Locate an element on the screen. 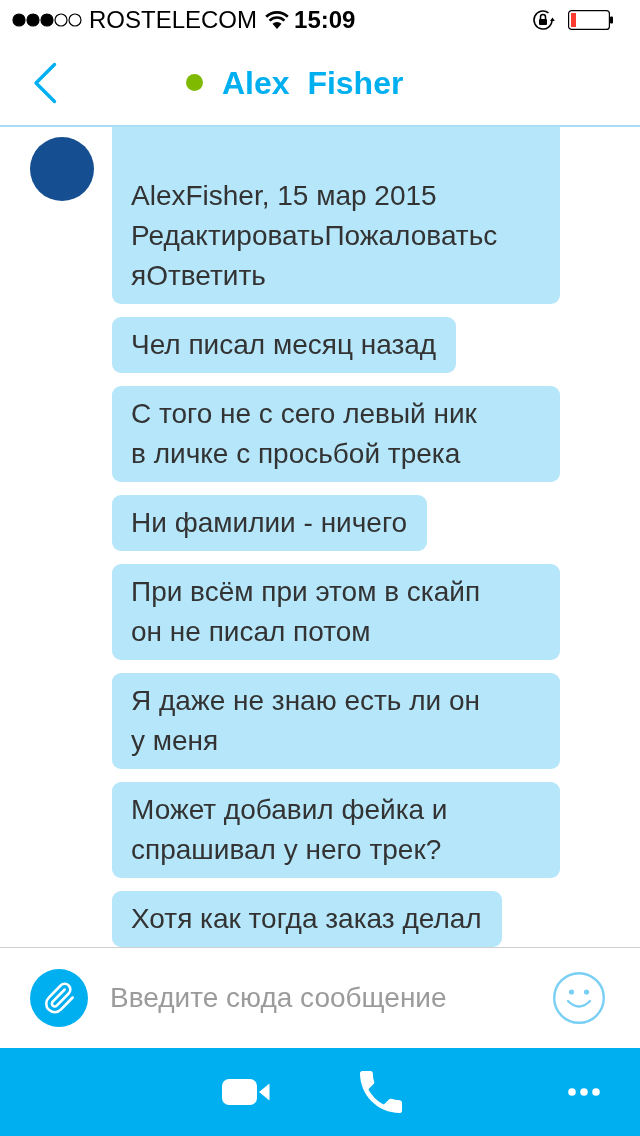 This screenshot has height=1136, width=640. message-text: Ни фамилии - ничего is located at coordinates (269, 523).